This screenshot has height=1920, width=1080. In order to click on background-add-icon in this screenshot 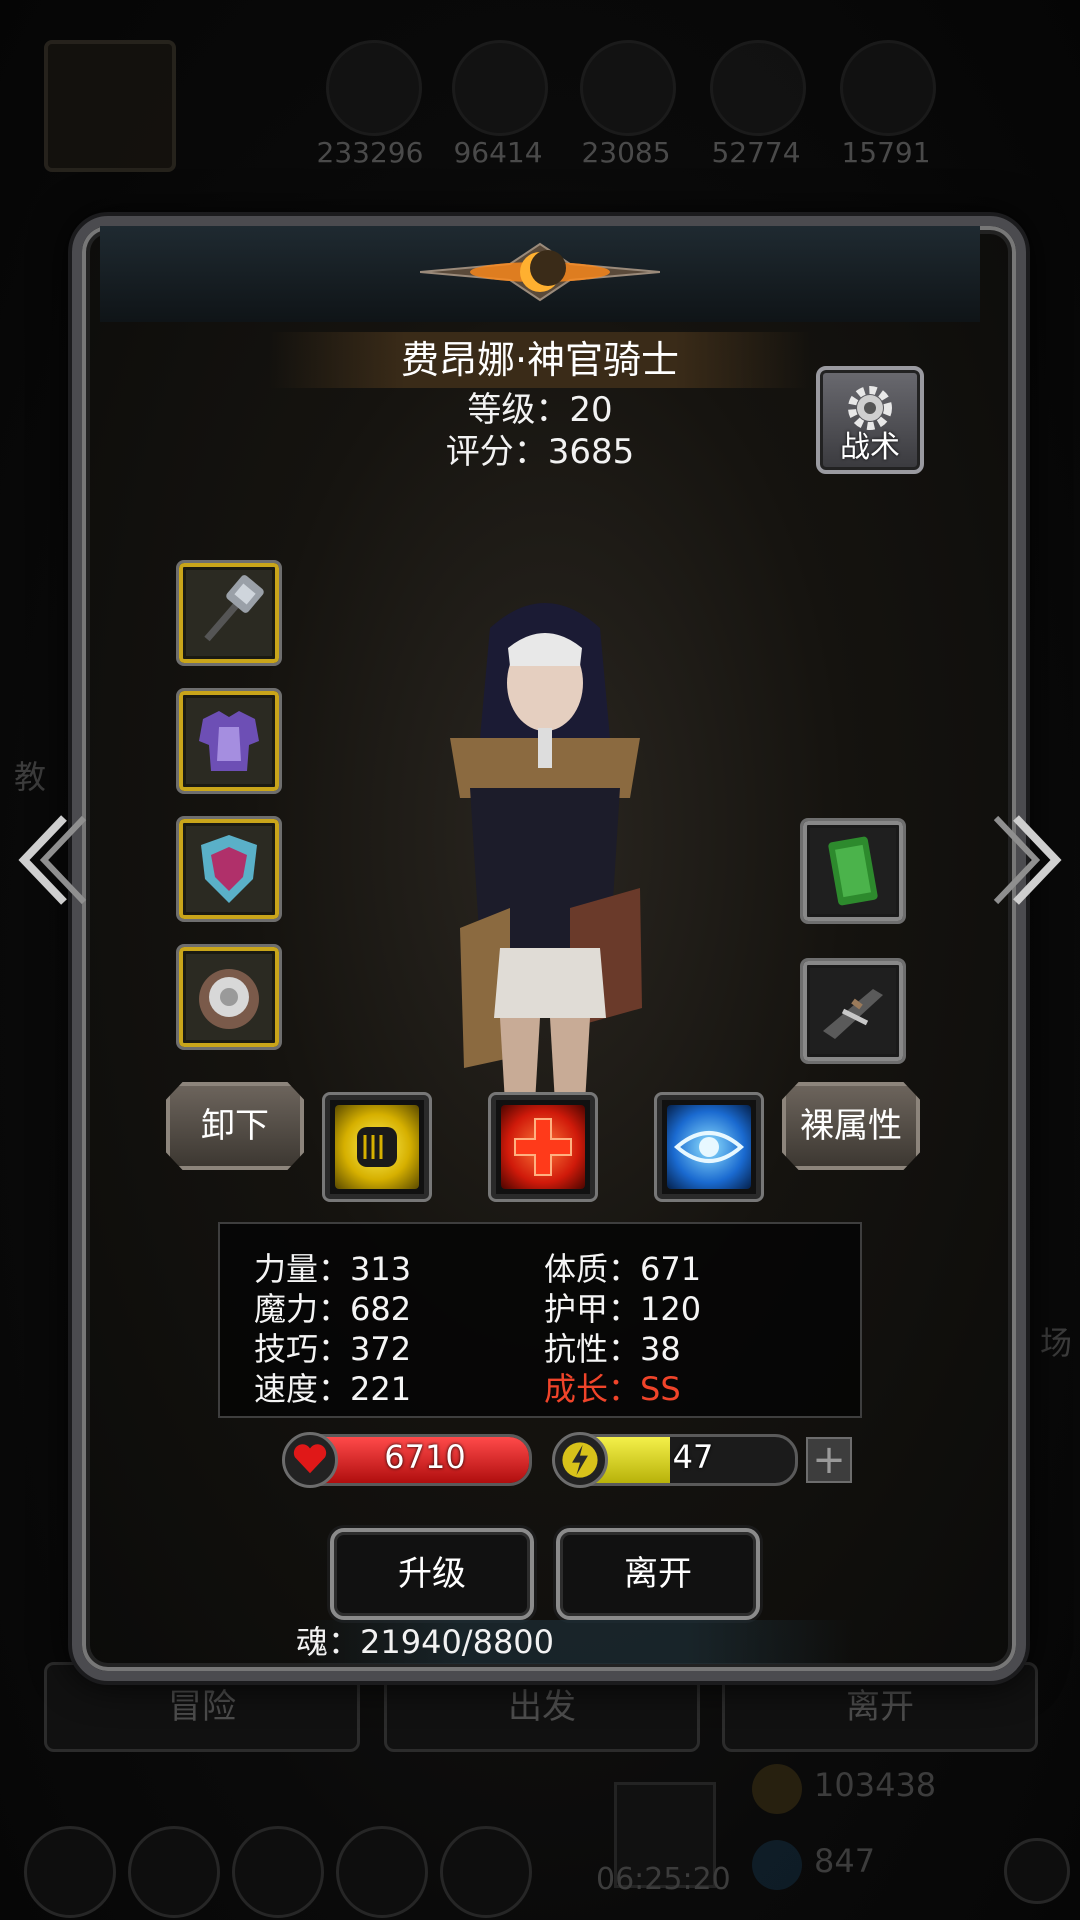, I will do `click(1037, 1871)`.